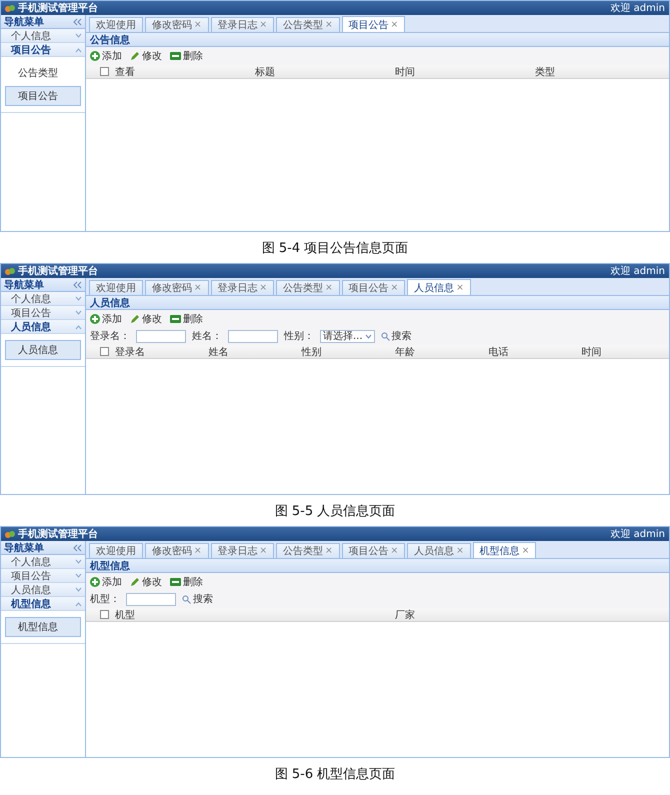 Image resolution: width=670 pixels, height=795 pixels. What do you see at coordinates (43, 627) in the screenshot?
I see `menu-item: 机型信息` at bounding box center [43, 627].